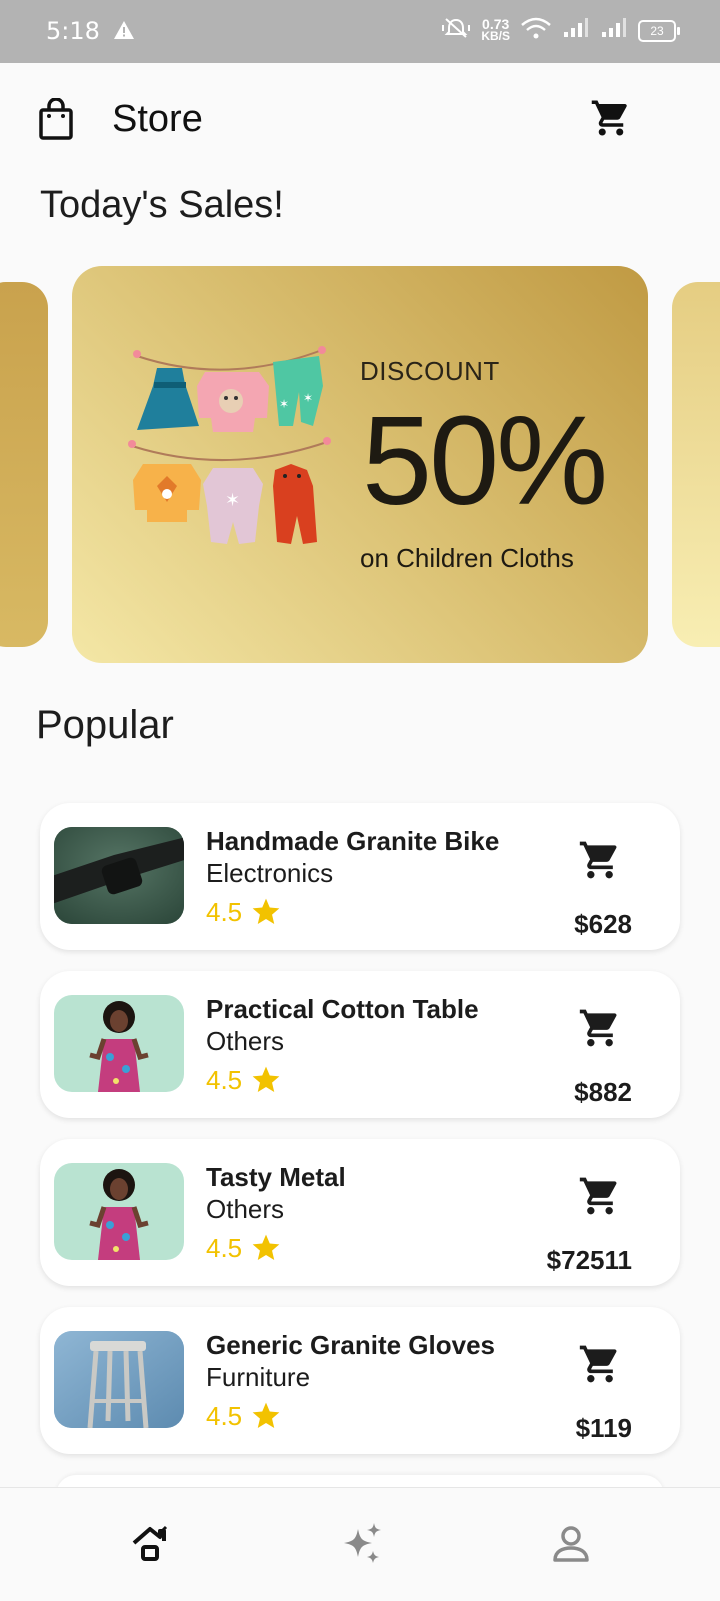 The image size is (720, 1601). What do you see at coordinates (360, 1044) in the screenshot?
I see `product-card: Practical Cotton Table Others 4.5 $882` at bounding box center [360, 1044].